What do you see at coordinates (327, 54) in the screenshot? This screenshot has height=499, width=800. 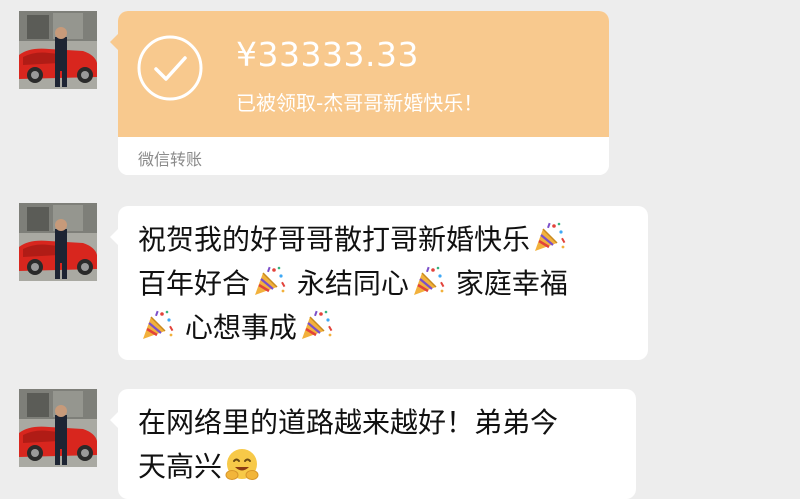 I see `transfer-amount: ¥33333.33` at bounding box center [327, 54].